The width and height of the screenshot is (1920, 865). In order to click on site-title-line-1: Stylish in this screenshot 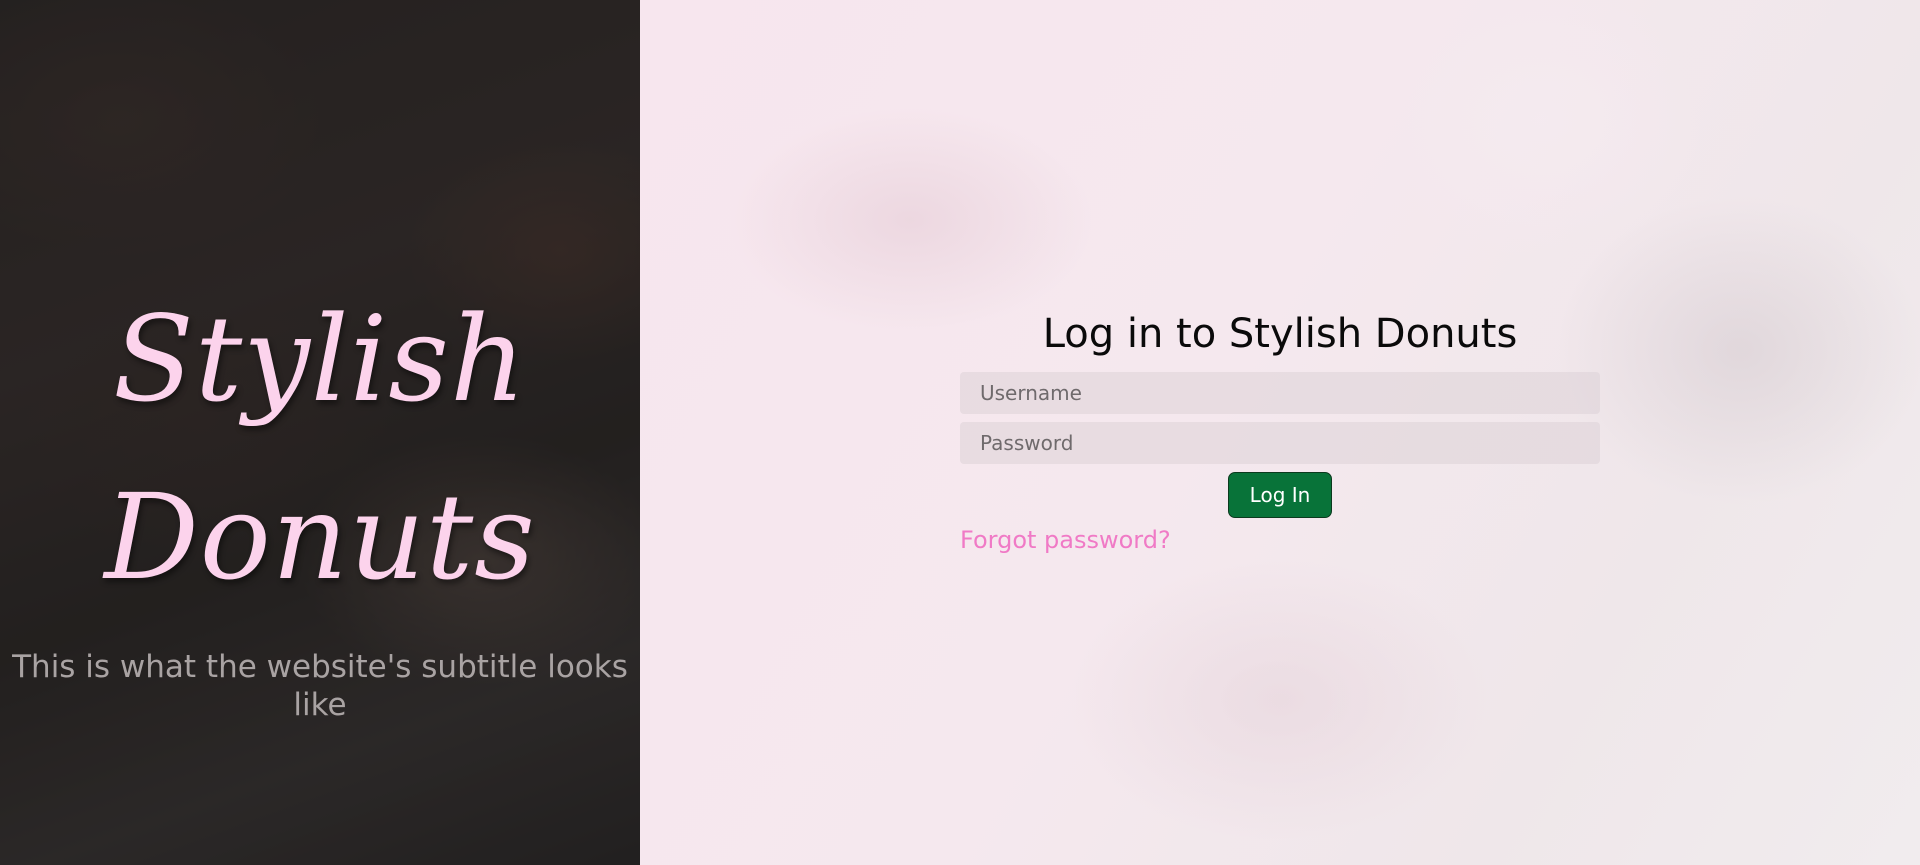, I will do `click(320, 359)`.